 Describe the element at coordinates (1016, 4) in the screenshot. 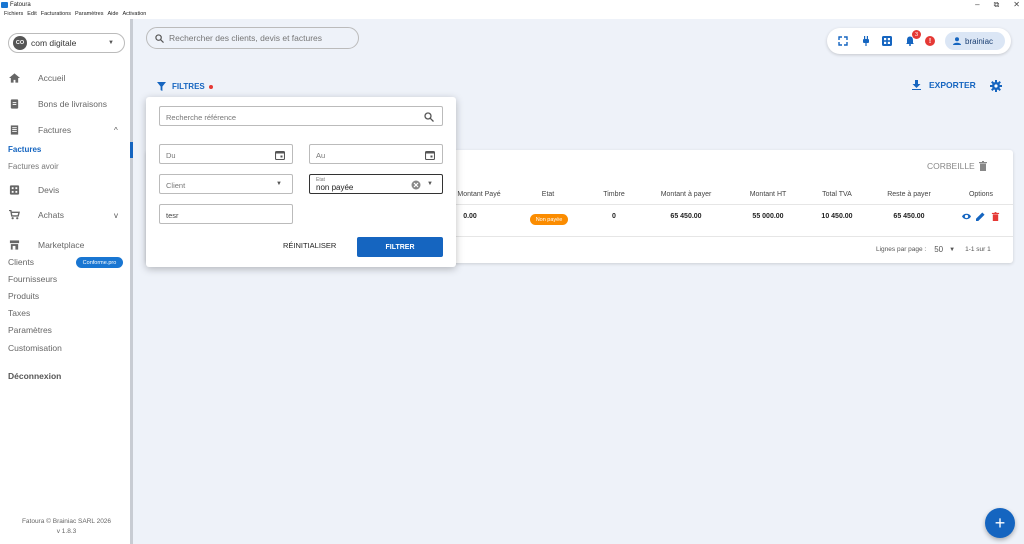

I see `close-icon: ✕` at that location.